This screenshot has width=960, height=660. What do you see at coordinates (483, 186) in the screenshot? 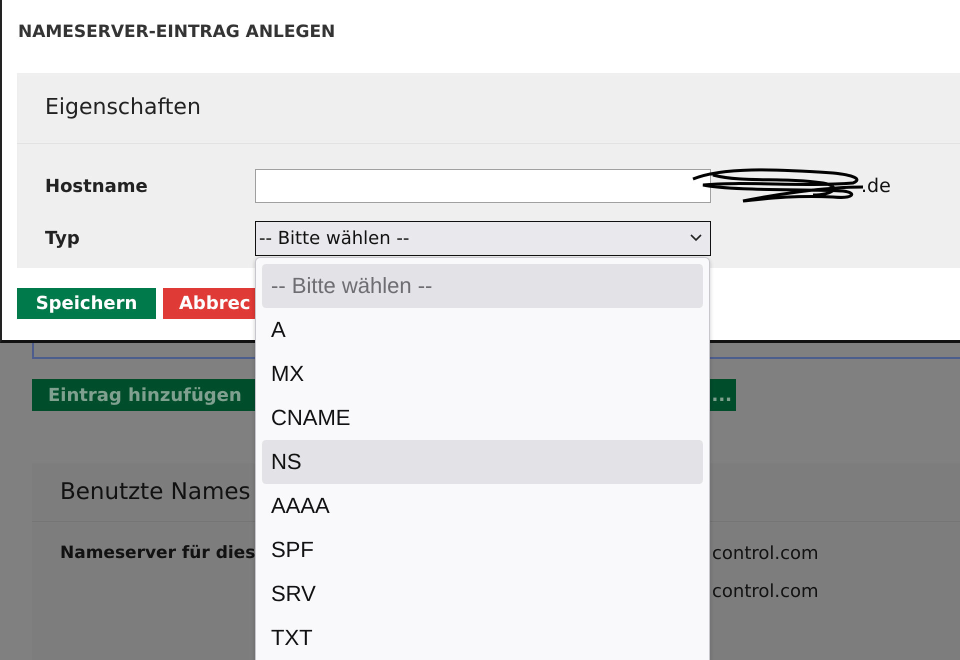
I see `hostname-field` at bounding box center [483, 186].